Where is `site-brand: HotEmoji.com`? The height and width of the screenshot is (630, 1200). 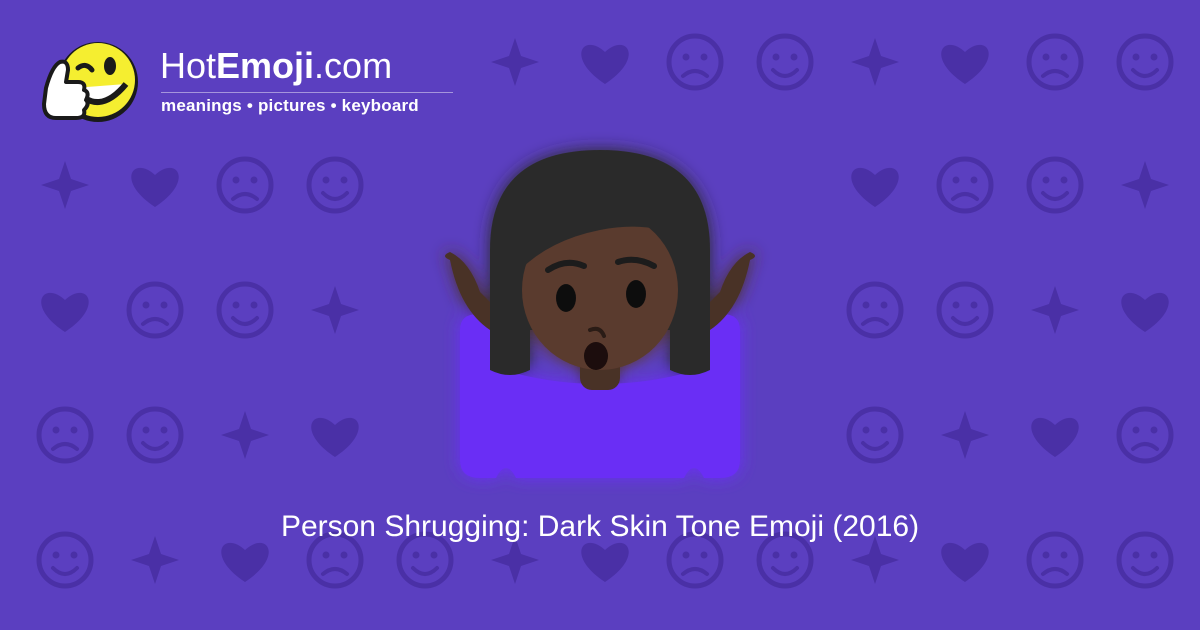
site-brand: HotEmoji.com is located at coordinates (276, 66).